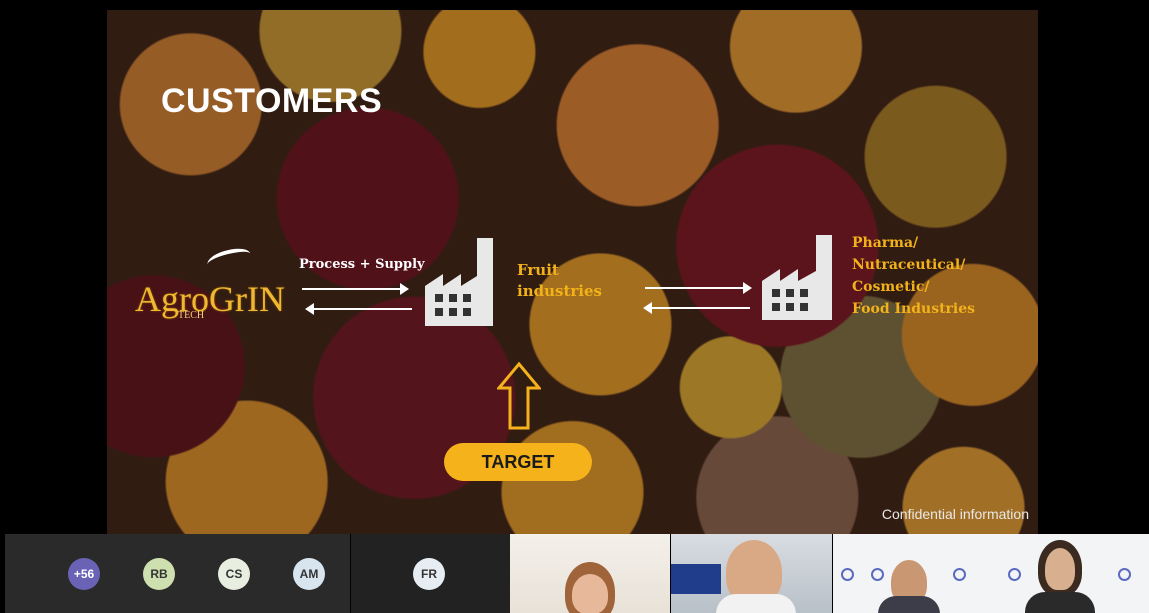  I want to click on participant-tile-fr: FR, so click(430, 573).